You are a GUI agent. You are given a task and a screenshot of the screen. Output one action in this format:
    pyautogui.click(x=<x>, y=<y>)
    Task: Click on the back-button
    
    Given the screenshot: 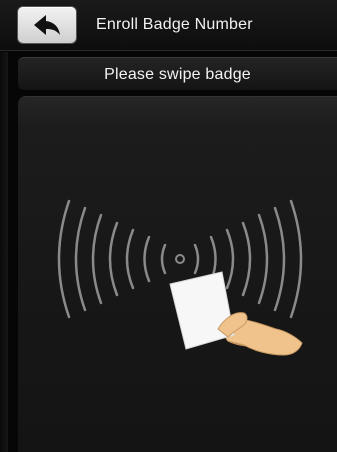 What is the action you would take?
    pyautogui.click(x=47, y=25)
    